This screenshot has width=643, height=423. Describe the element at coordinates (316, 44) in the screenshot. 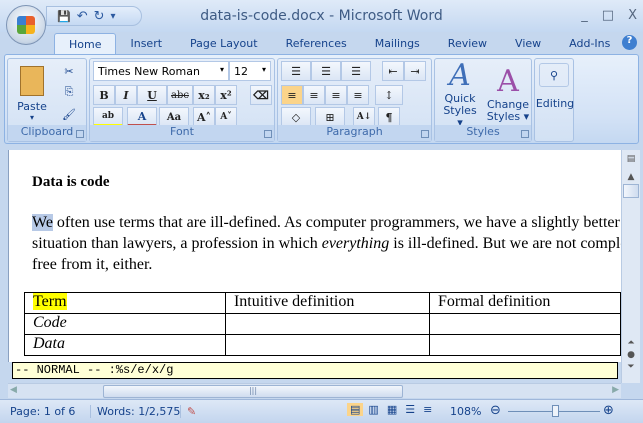

I see `tab-references: References` at that location.